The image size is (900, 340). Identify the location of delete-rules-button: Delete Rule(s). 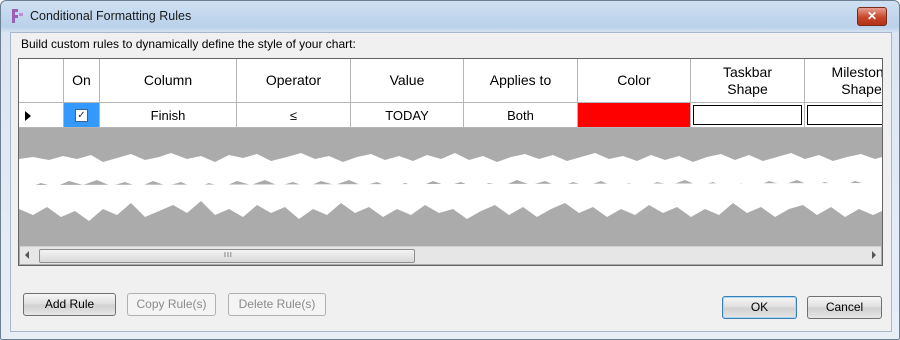
(277, 304).